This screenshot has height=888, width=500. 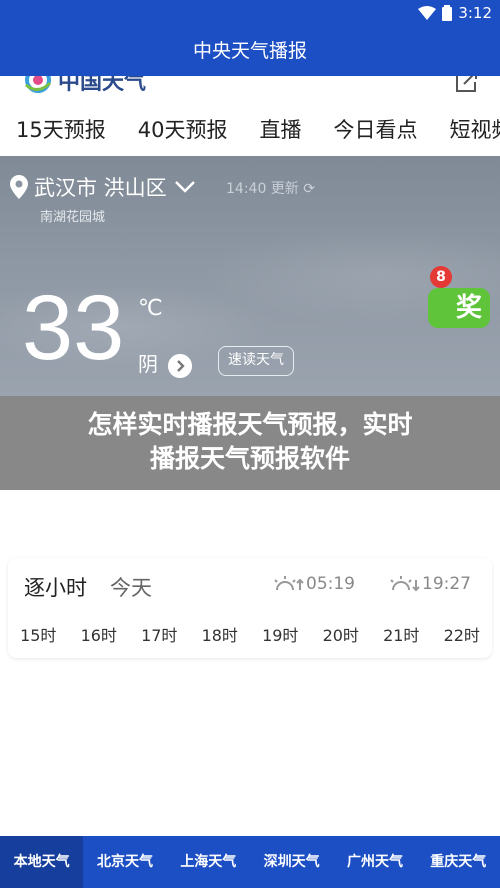 I want to click on sub-area: 南湖花园城, so click(x=73, y=217).